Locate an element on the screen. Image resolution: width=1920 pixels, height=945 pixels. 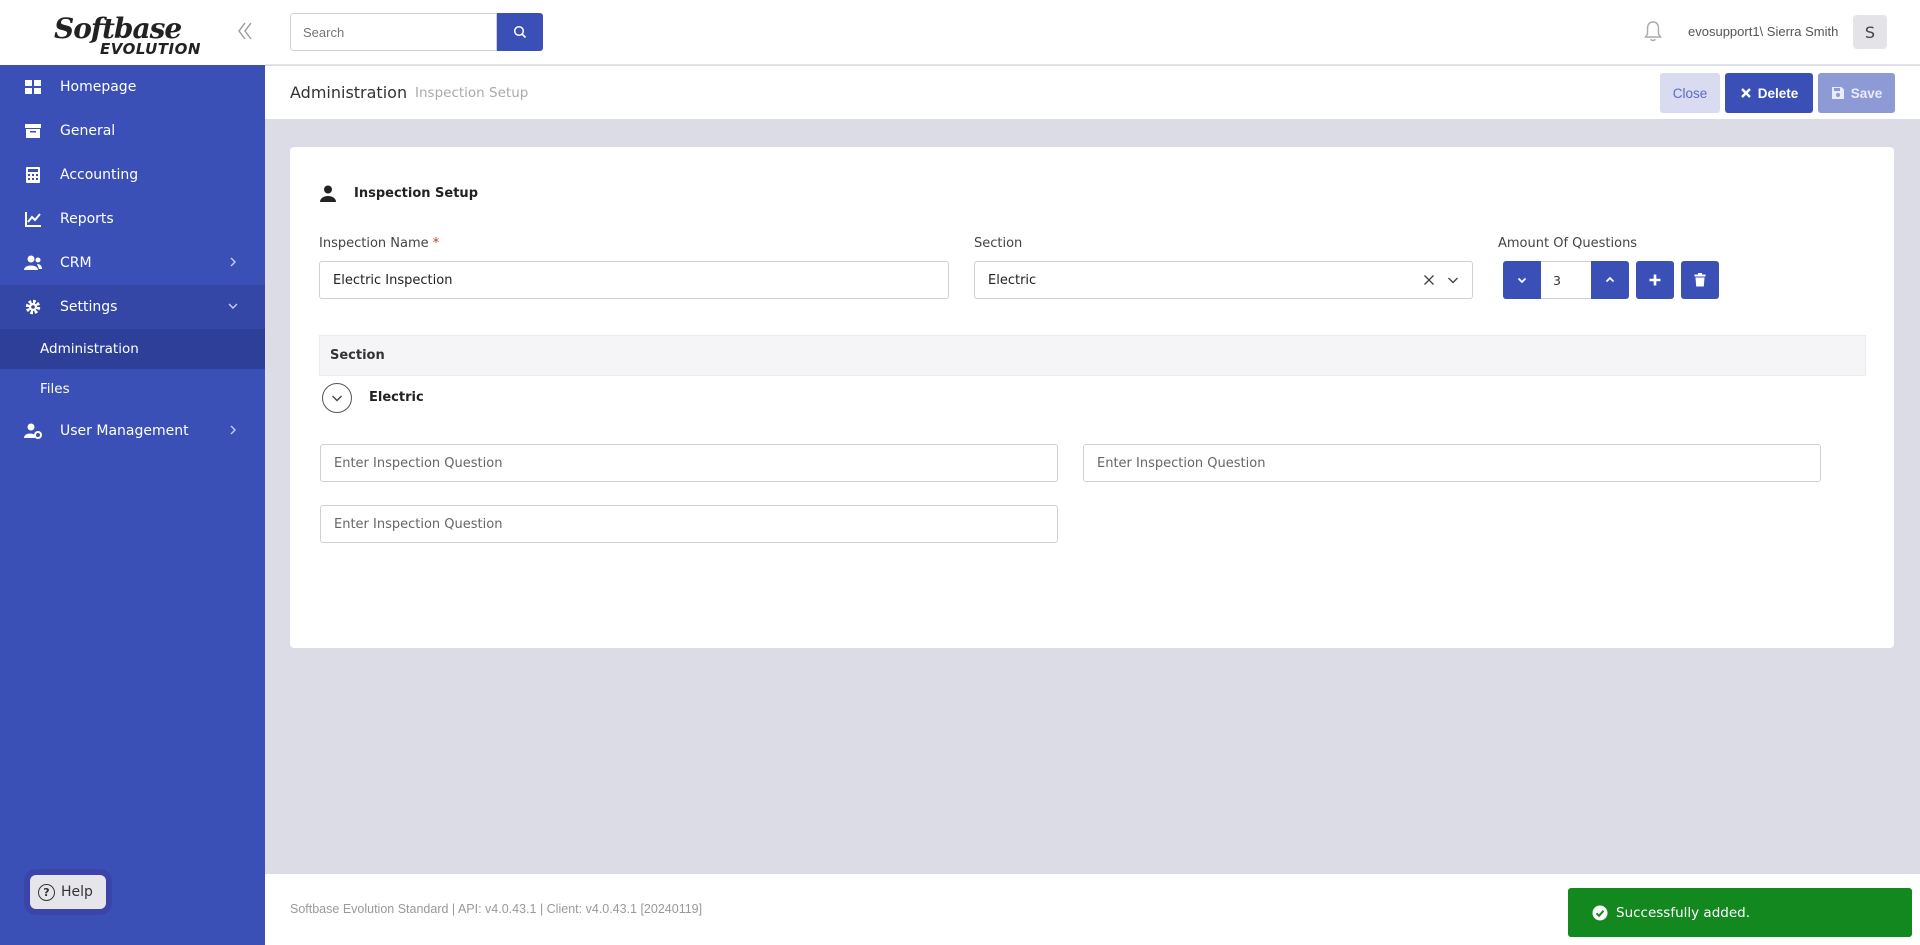
user-gear-icon is located at coordinates (33, 431).